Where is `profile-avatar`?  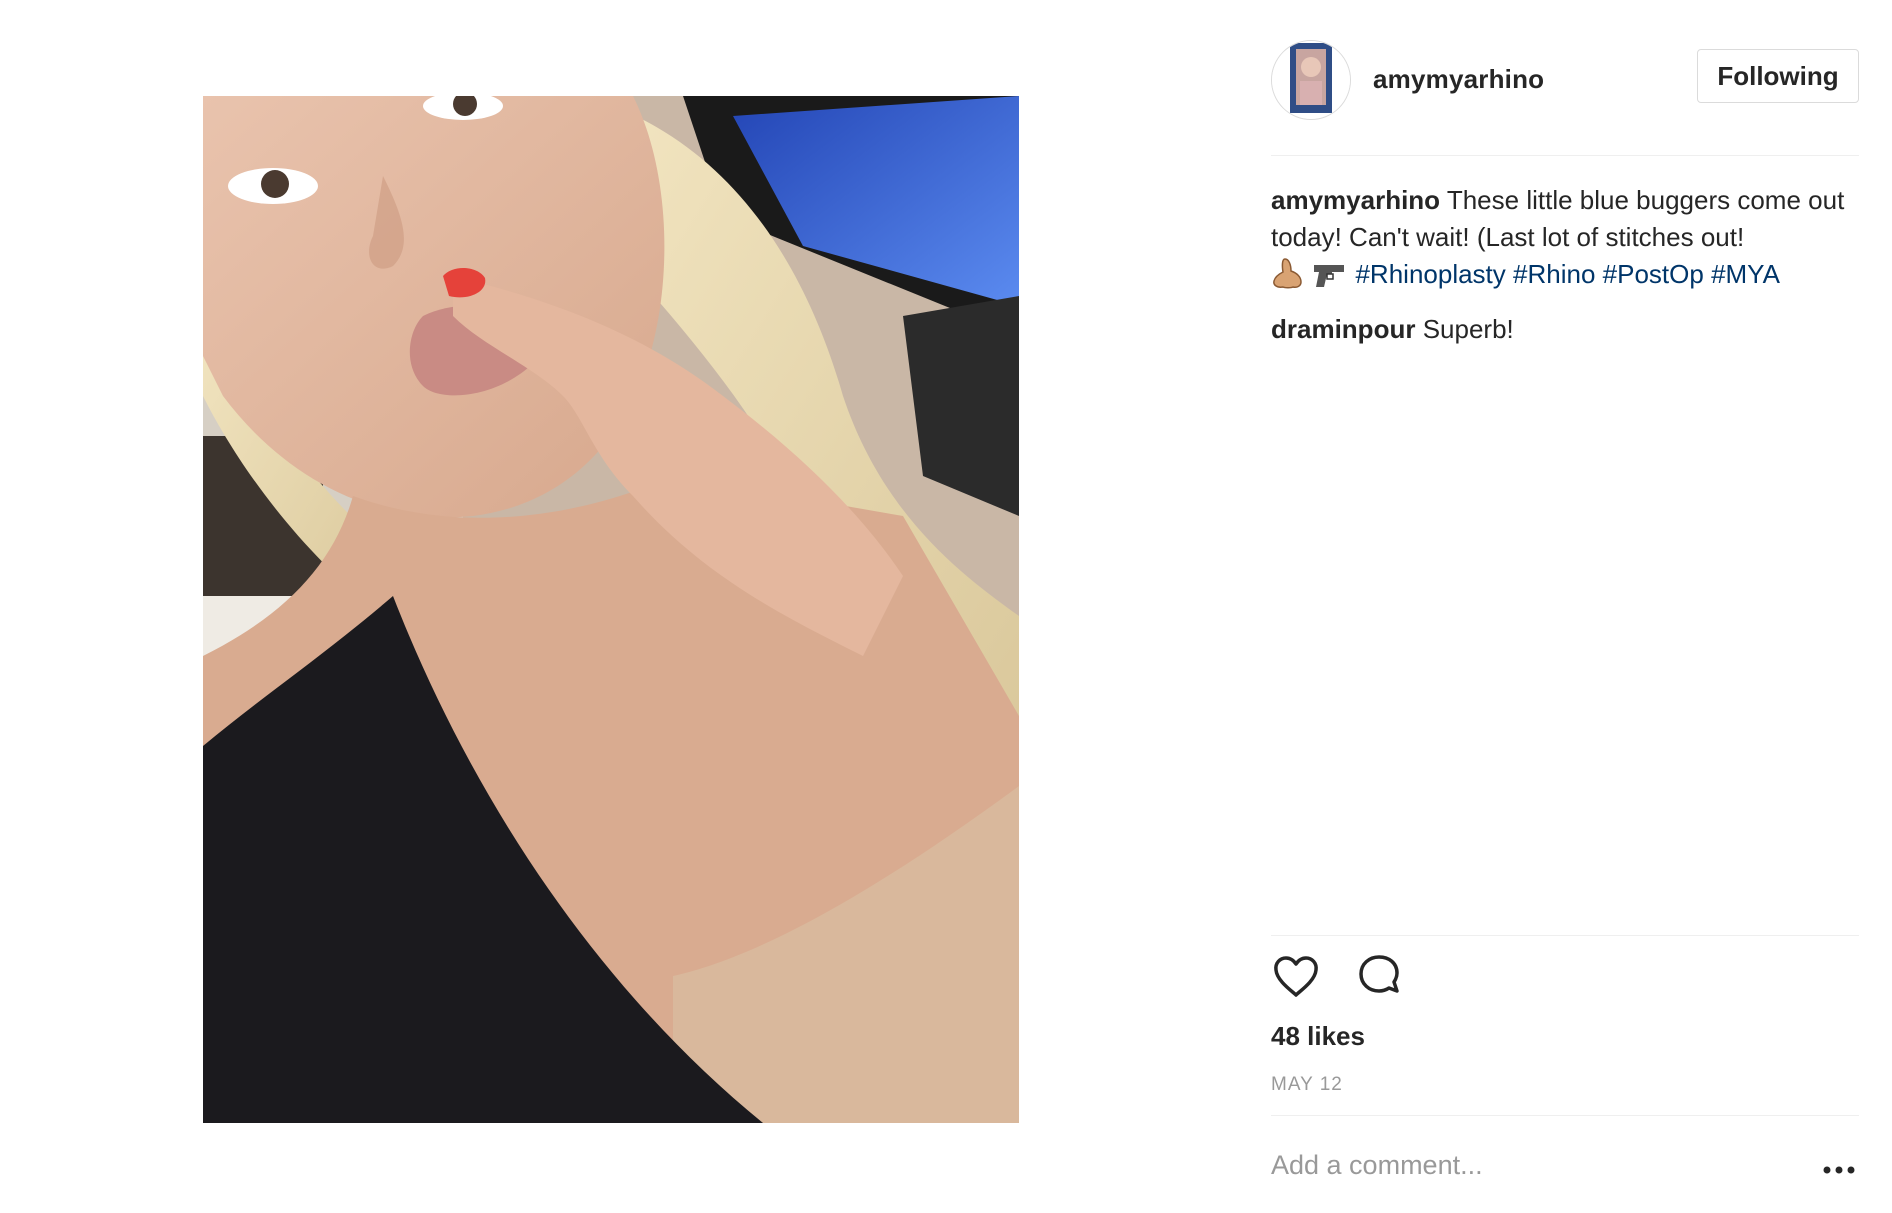 profile-avatar is located at coordinates (1311, 80).